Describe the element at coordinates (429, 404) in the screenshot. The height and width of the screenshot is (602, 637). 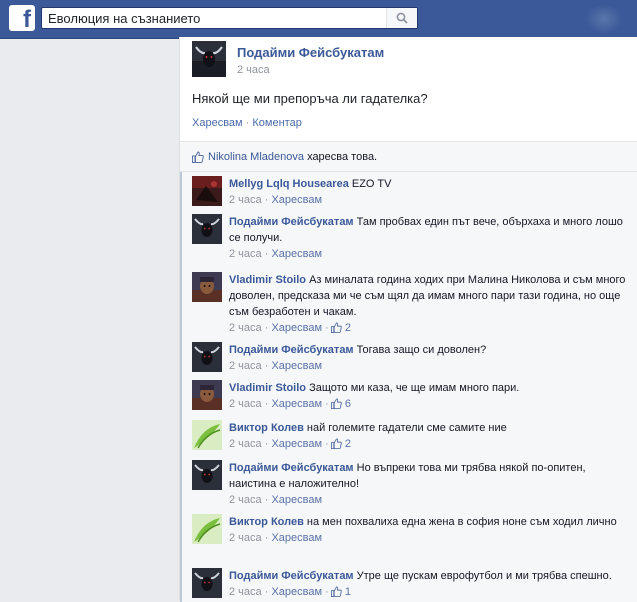
I see `comment-meta: 2 часа · Харесвам · 6` at that location.